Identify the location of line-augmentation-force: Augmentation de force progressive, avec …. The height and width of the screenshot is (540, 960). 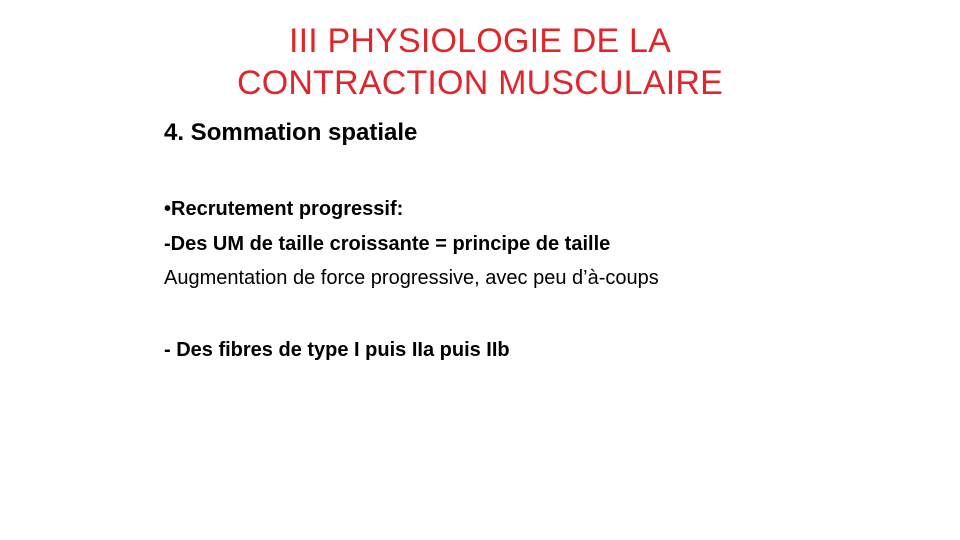
(411, 278).